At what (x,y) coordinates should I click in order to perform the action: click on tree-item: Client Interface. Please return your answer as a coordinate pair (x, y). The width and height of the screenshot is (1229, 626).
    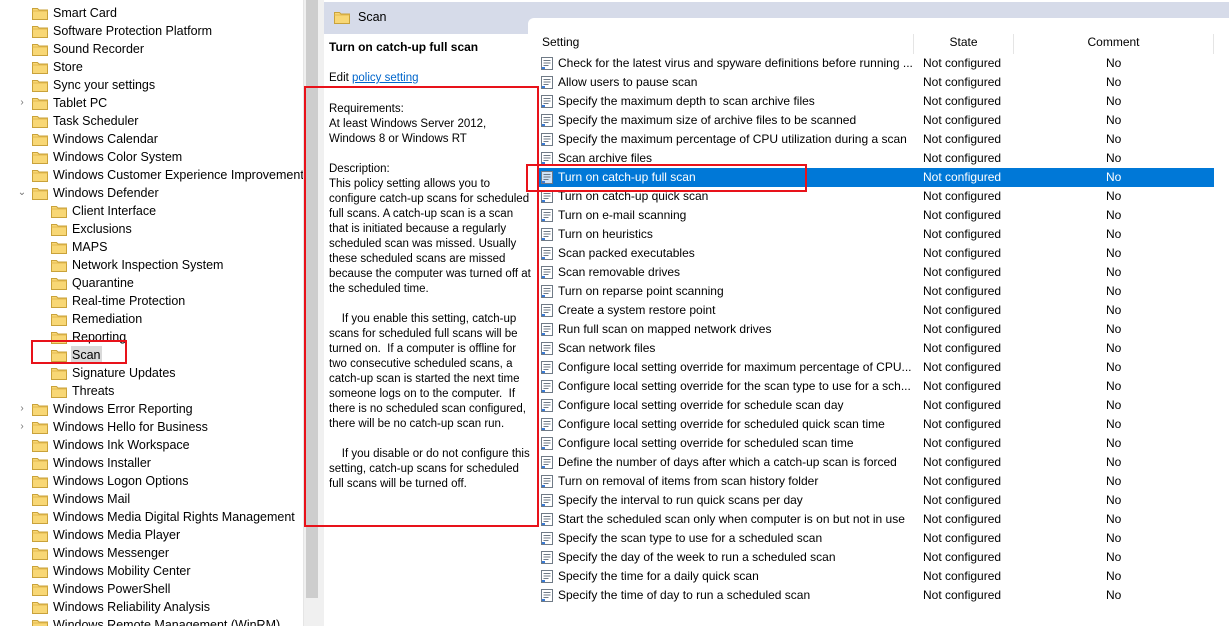
    Looking at the image, I should click on (151, 211).